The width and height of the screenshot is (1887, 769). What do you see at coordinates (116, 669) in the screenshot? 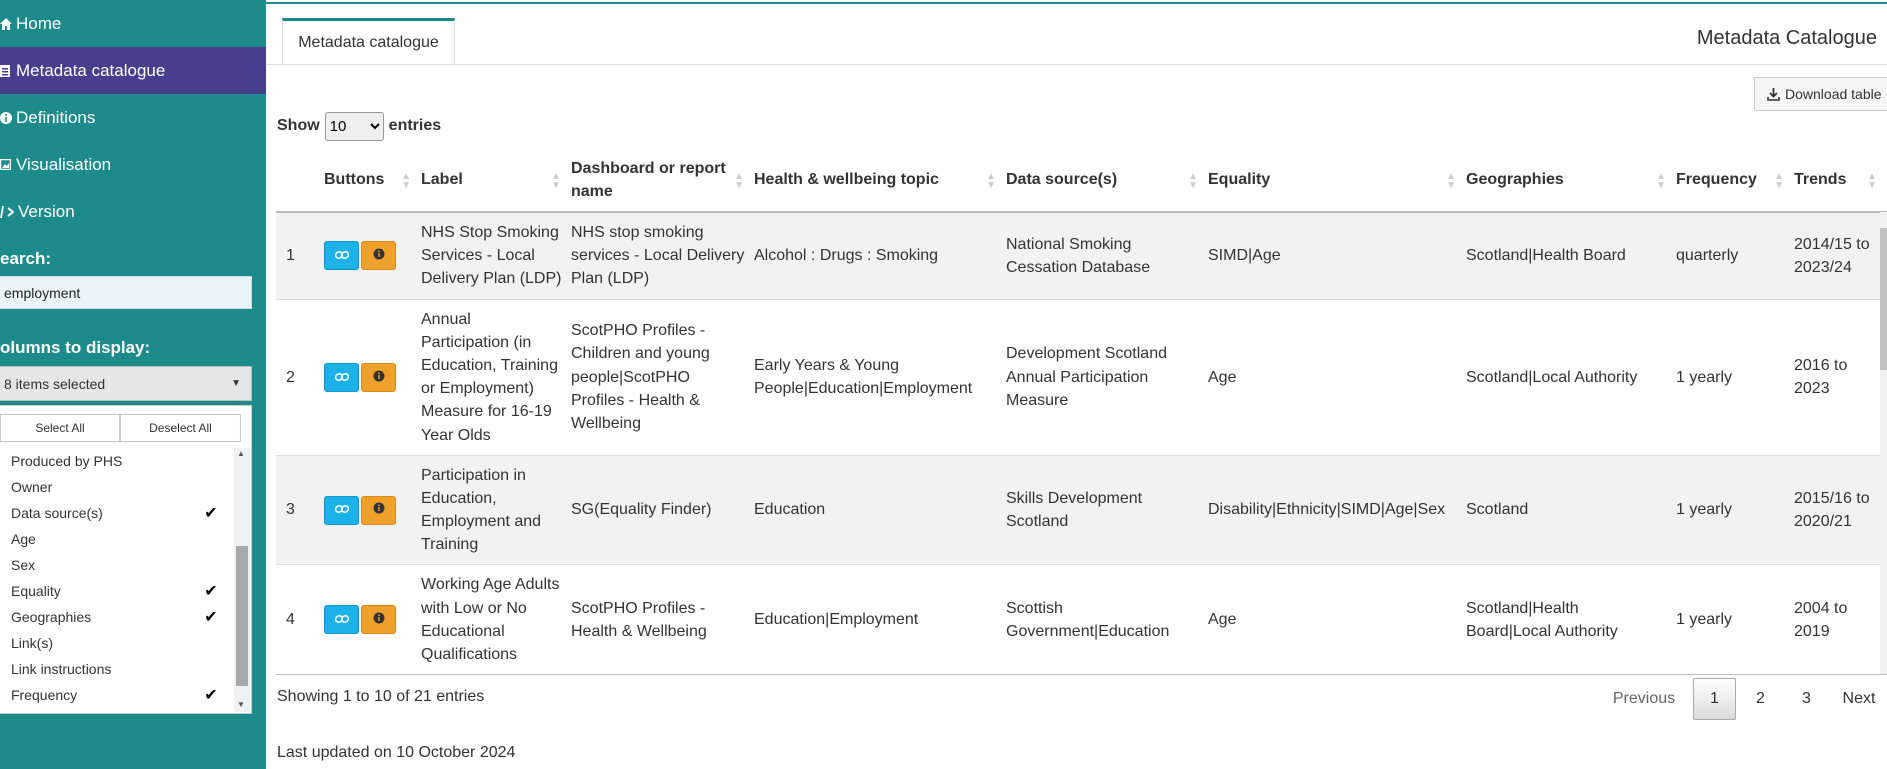
I see `column-option: Link instructions` at bounding box center [116, 669].